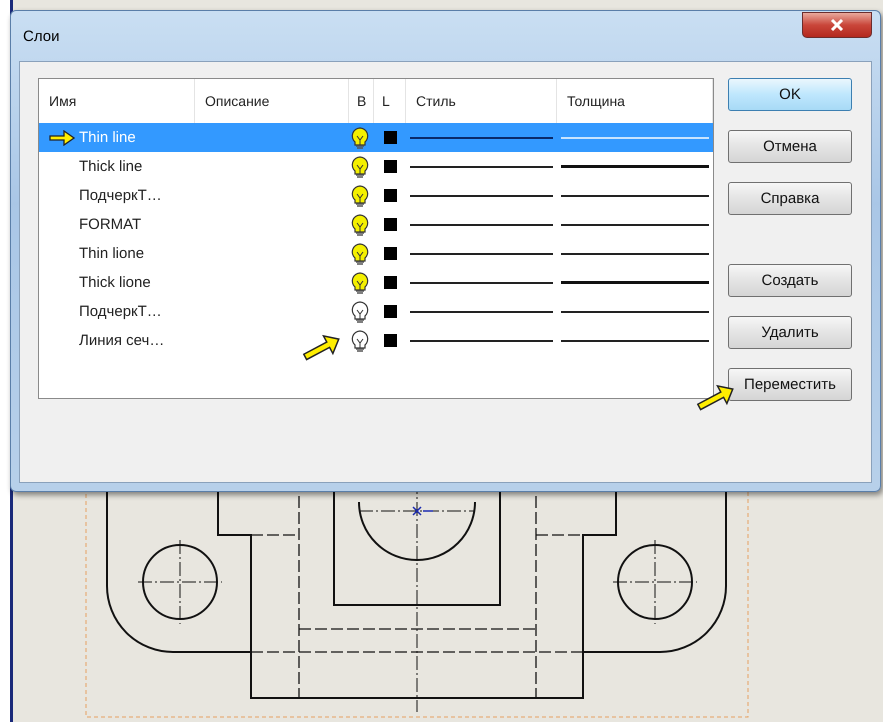 The image size is (883, 722). What do you see at coordinates (376, 224) in the screenshot?
I see `layer-row: FORMAT` at bounding box center [376, 224].